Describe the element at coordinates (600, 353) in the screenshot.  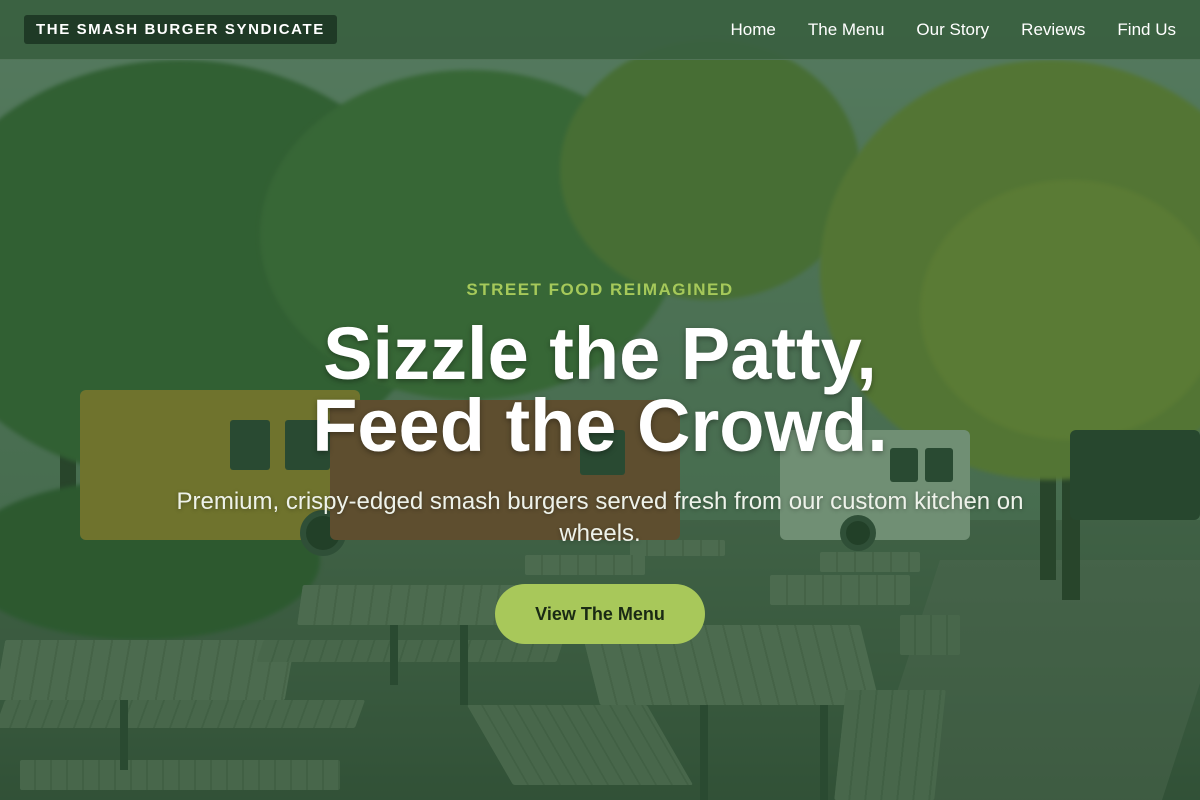
I see `hero-headline-line-1: Sizzle the Patty,` at that location.